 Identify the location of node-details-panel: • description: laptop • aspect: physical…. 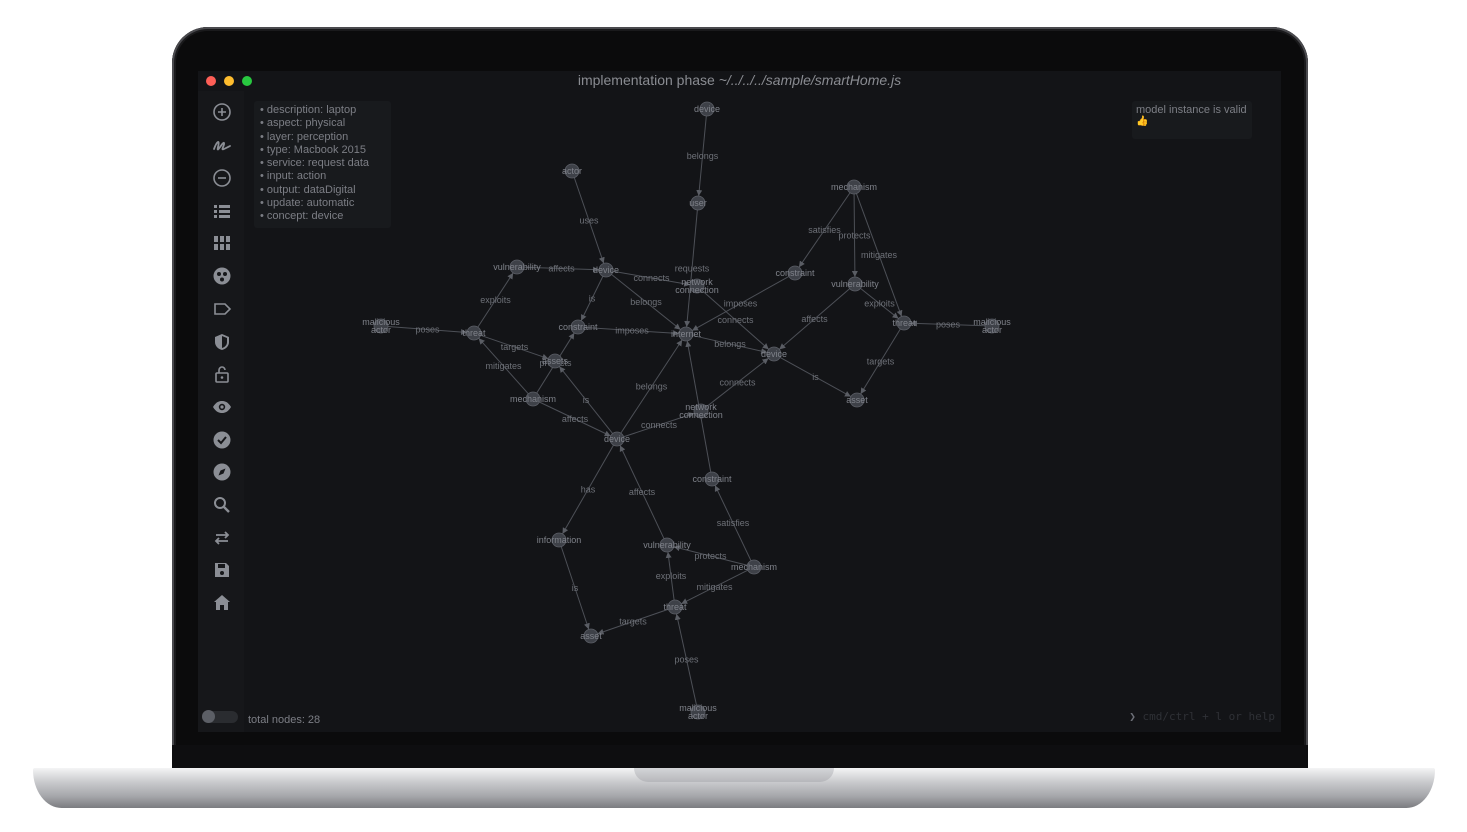
(322, 164).